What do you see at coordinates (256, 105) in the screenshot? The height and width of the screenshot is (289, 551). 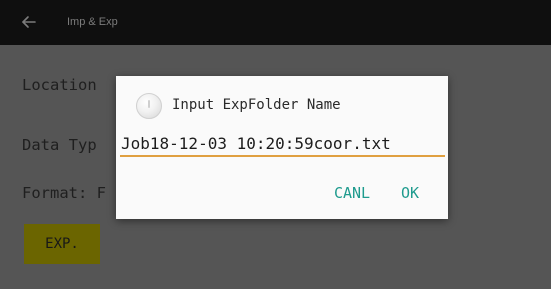 I see `dialog-title: Input ExpFolder Name` at bounding box center [256, 105].